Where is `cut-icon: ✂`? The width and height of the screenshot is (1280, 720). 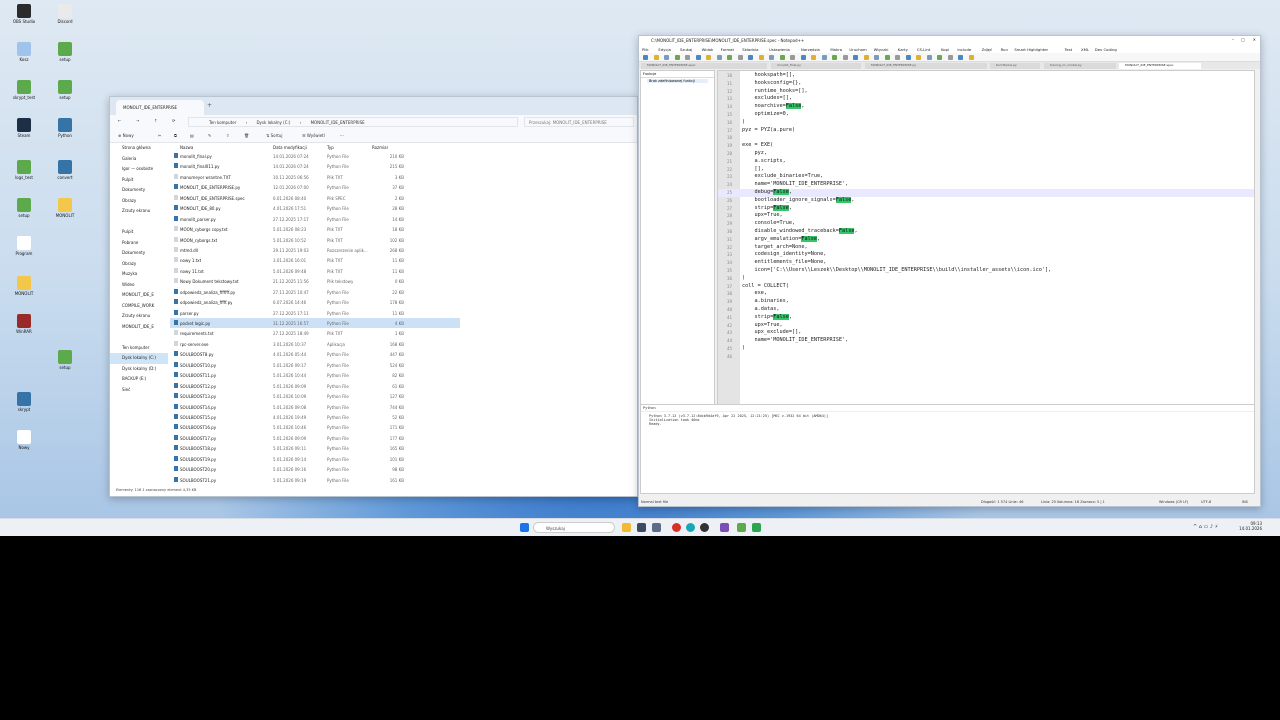
cut-icon: ✂ is located at coordinates (159, 135).